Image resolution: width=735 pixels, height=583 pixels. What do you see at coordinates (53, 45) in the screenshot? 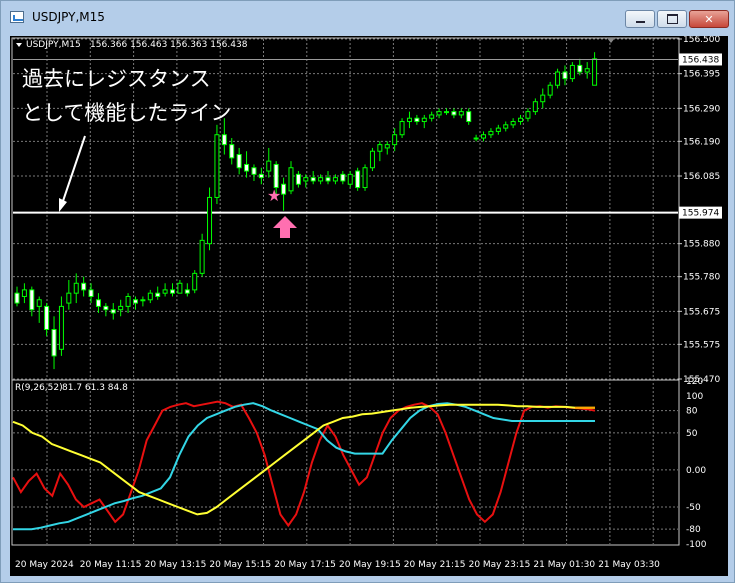
I see `chart-symbol: USDJPY,M15` at bounding box center [53, 45].